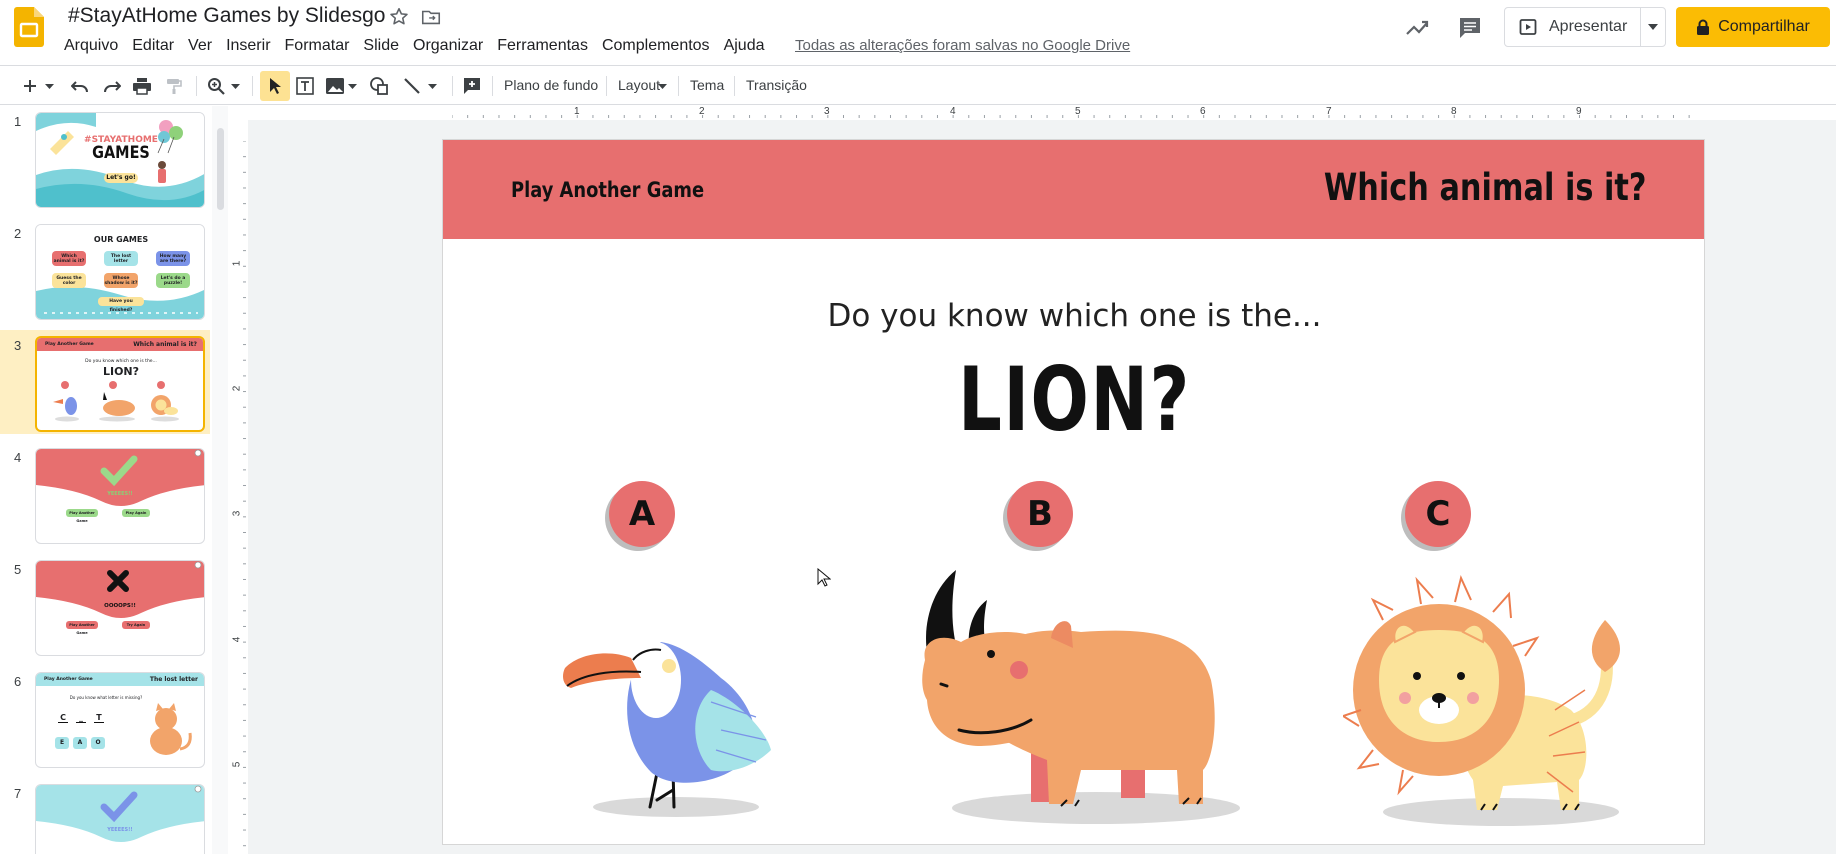 The image size is (1836, 854). Describe the element at coordinates (381, 46) in the screenshot. I see `menu-slide: Slide` at that location.